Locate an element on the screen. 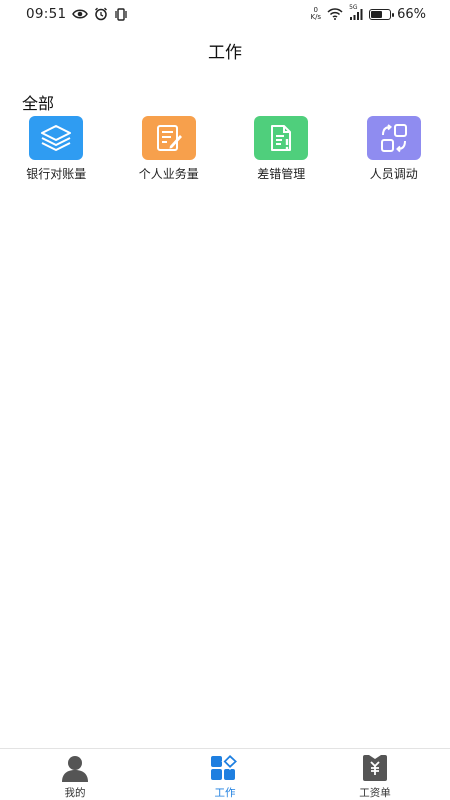 Image resolution: width=450 pixels, height=800 pixels. status-right: 0 K/s 5G 66% is located at coordinates (368, 13).